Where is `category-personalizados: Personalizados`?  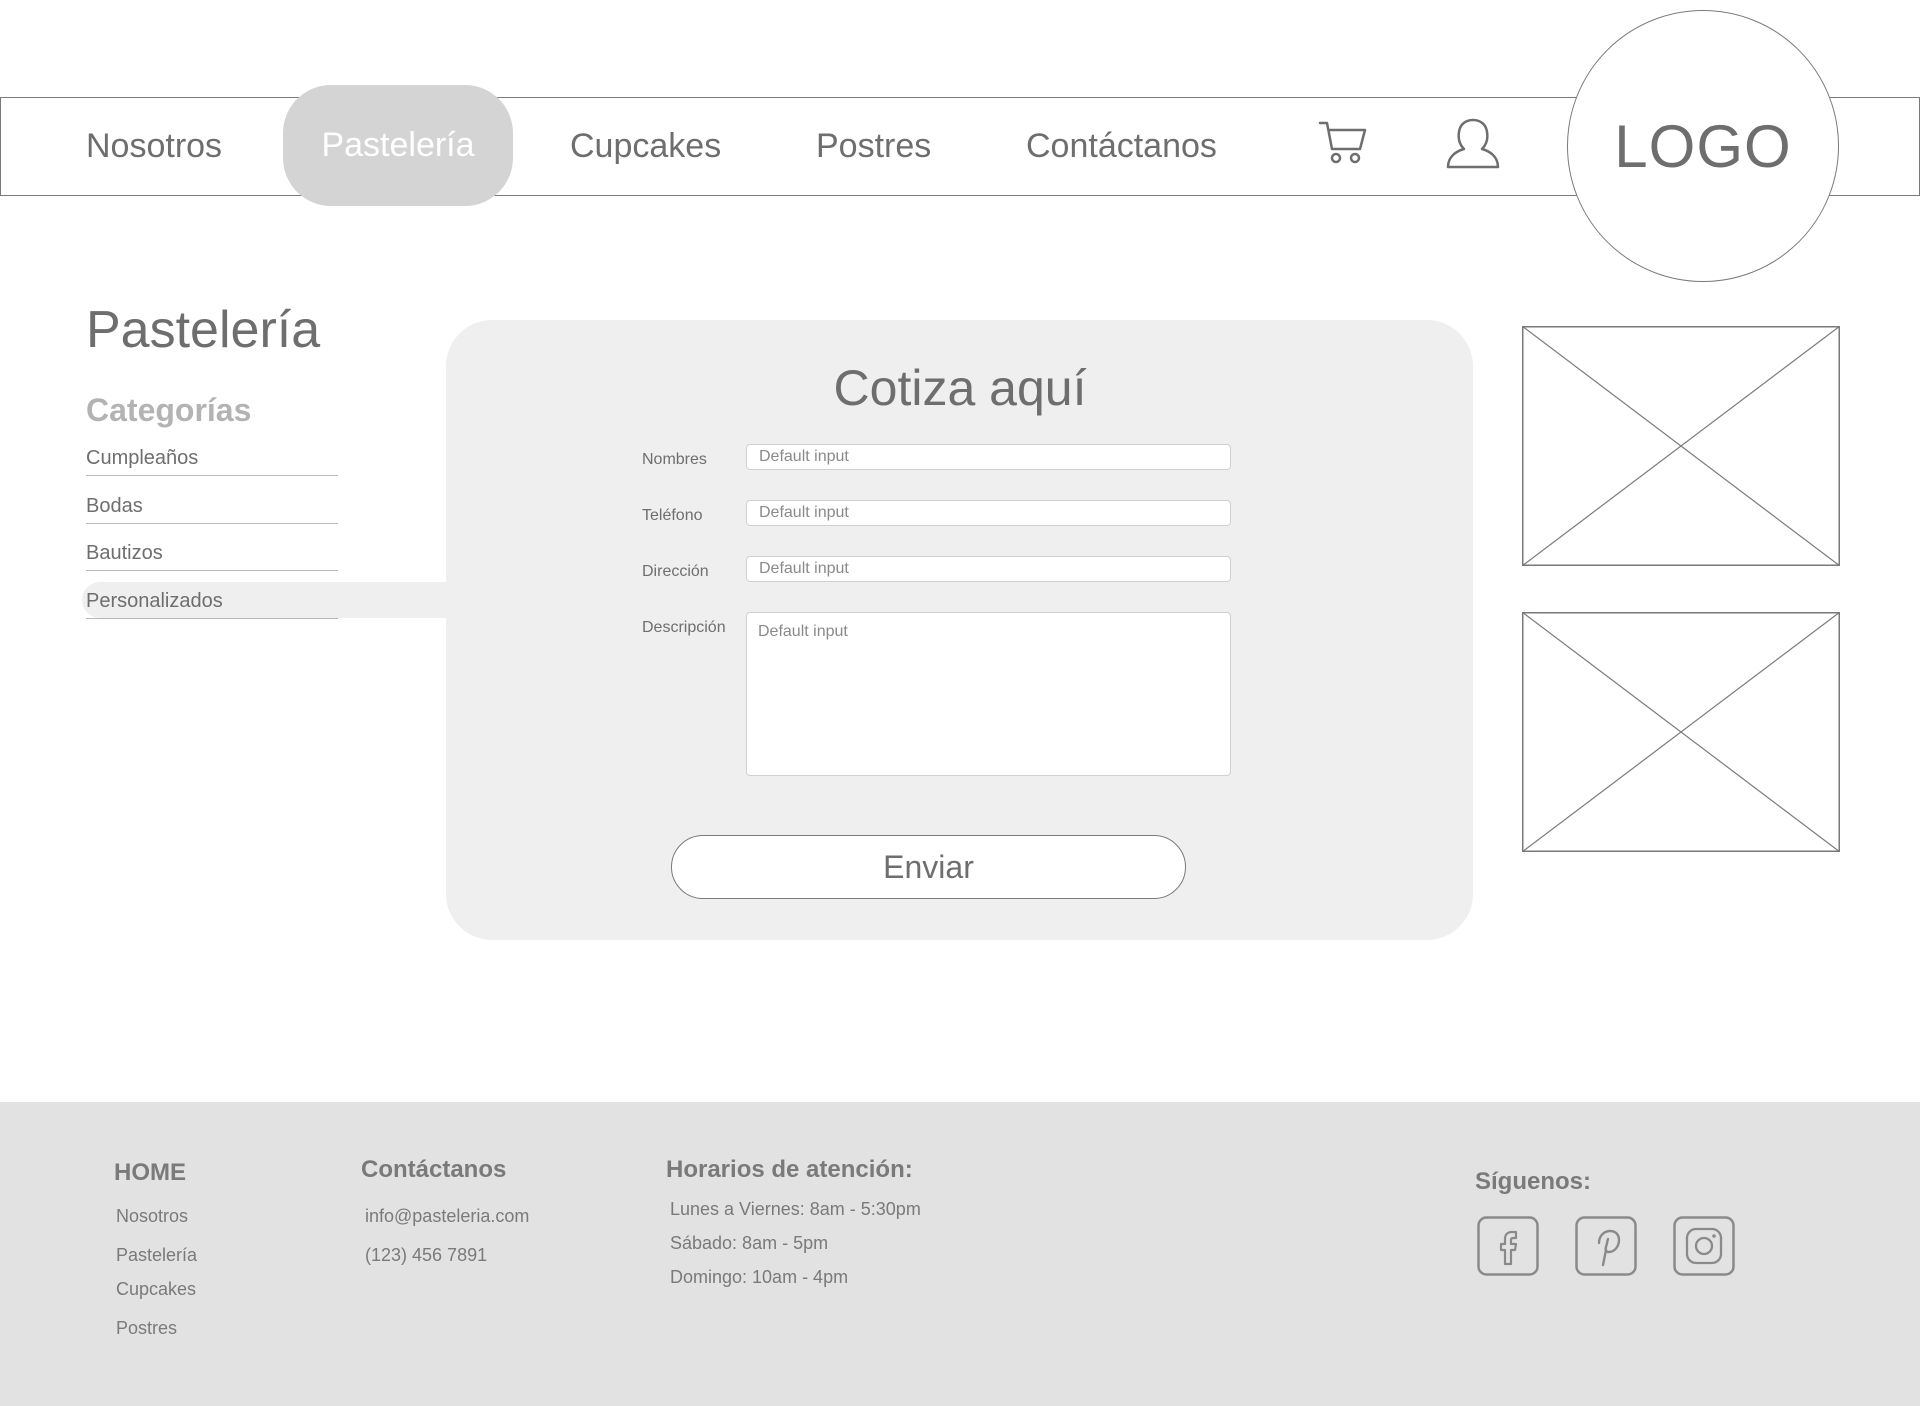 category-personalizados: Personalizados is located at coordinates (212, 604).